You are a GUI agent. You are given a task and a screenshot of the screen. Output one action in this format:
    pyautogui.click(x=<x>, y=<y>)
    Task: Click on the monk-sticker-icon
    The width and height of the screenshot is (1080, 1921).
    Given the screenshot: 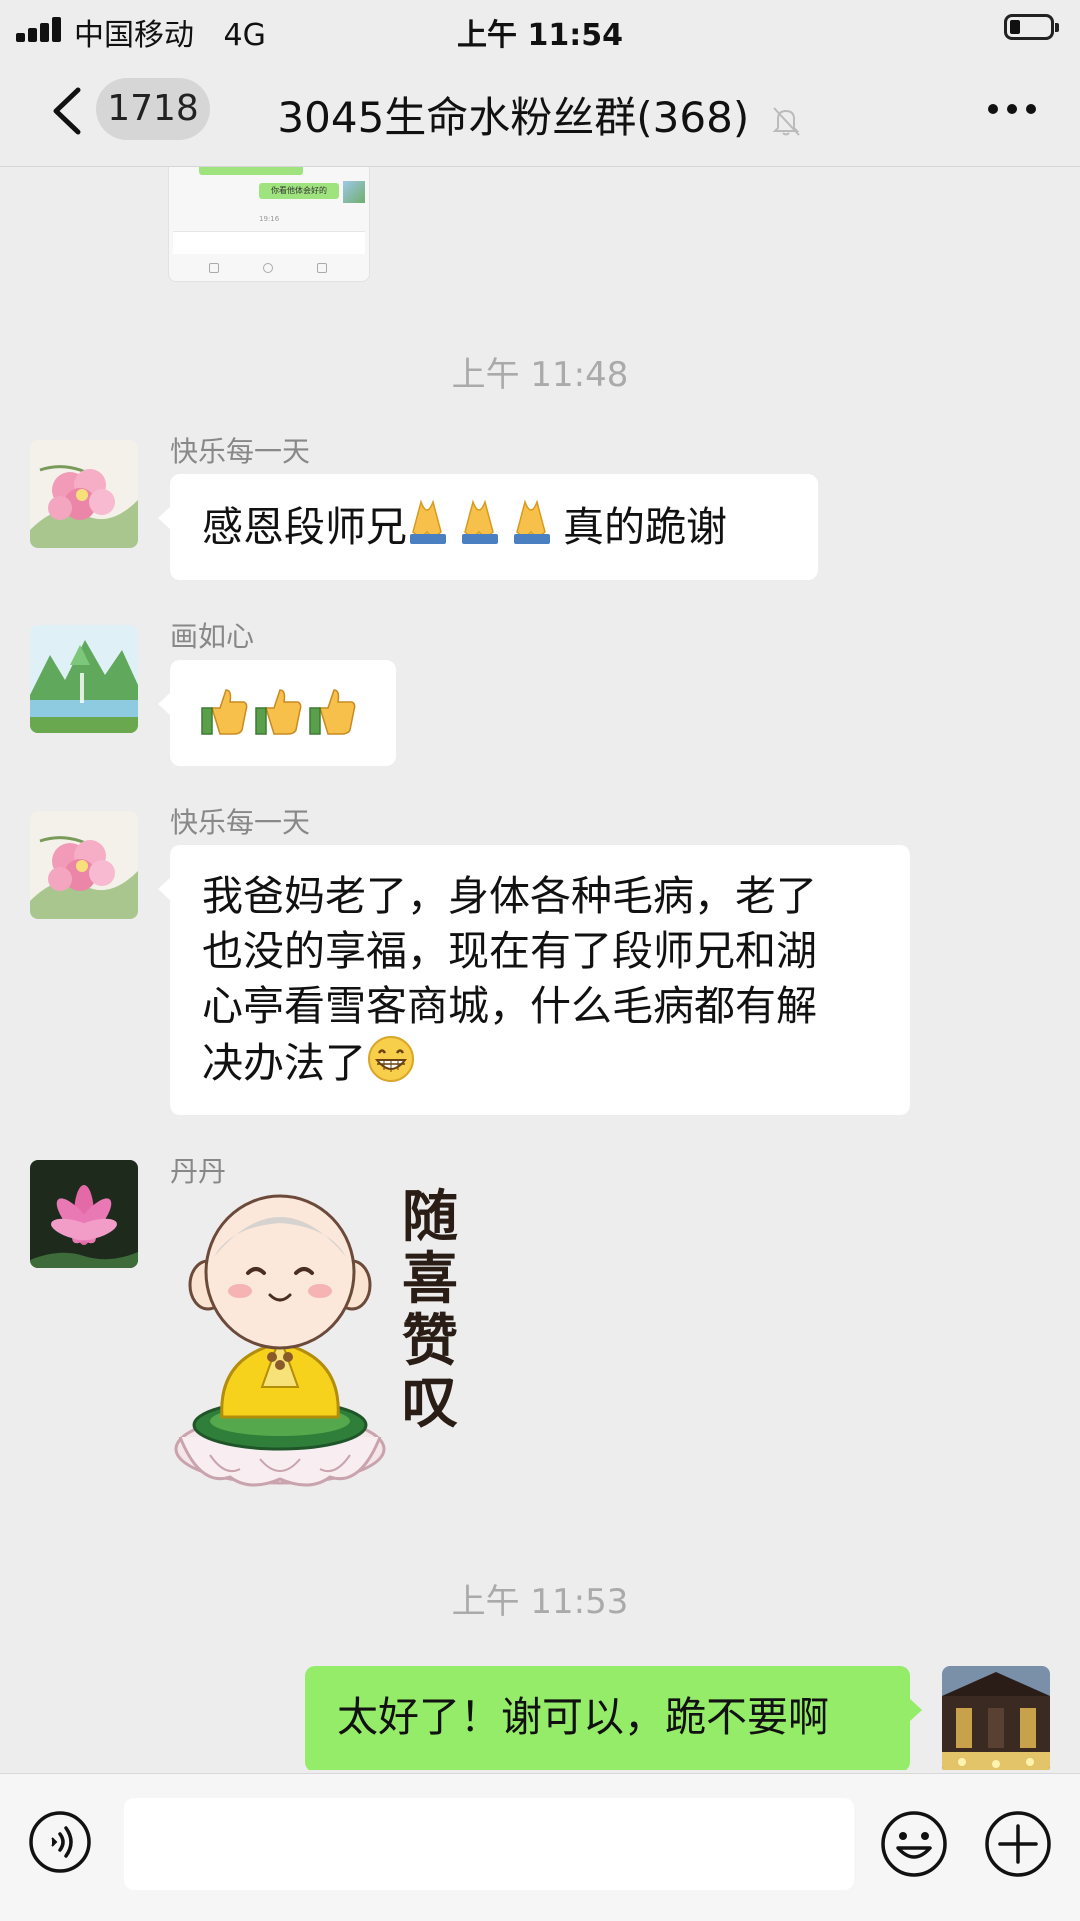 What is the action you would take?
    pyautogui.click(x=280, y=1340)
    